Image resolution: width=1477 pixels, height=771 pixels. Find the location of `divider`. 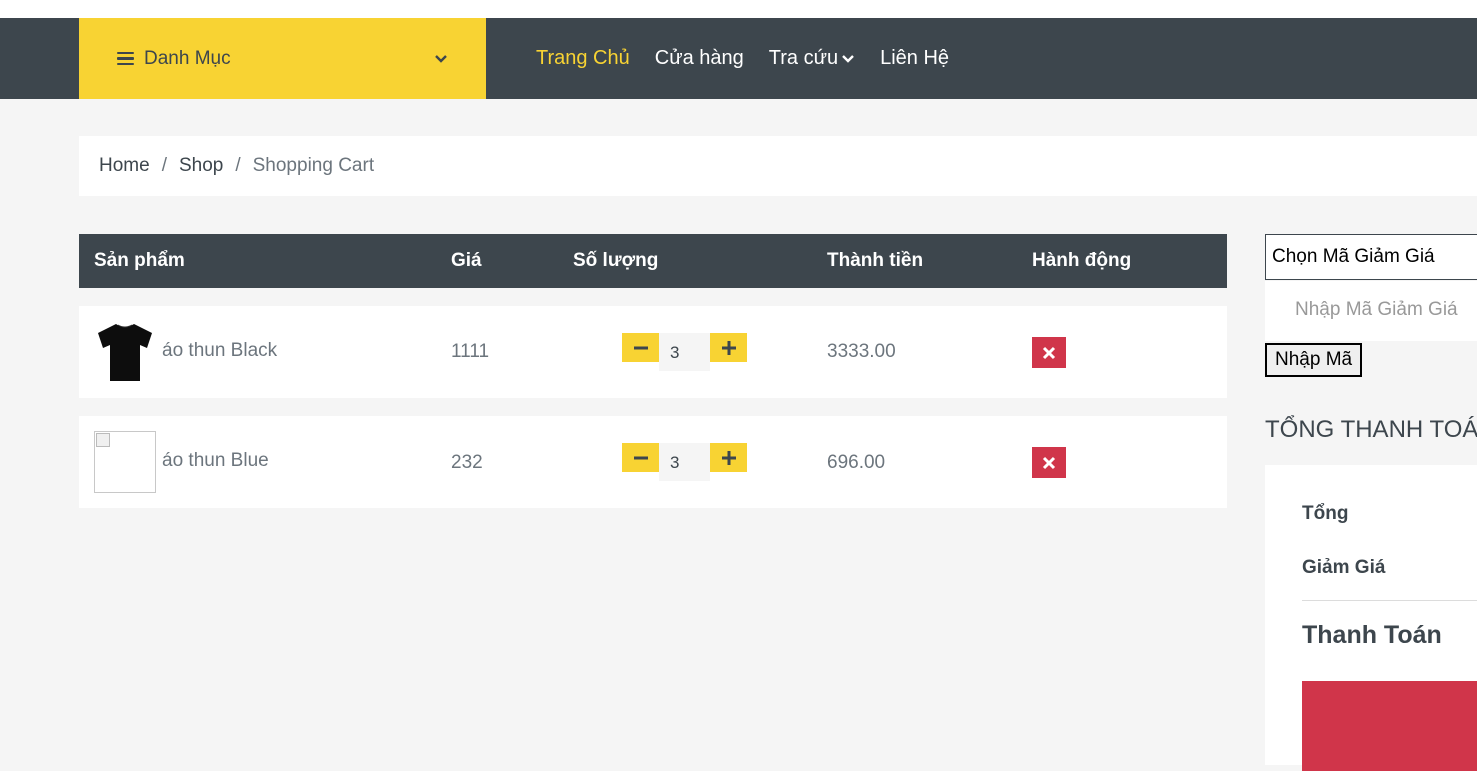

divider is located at coordinates (1389, 600).